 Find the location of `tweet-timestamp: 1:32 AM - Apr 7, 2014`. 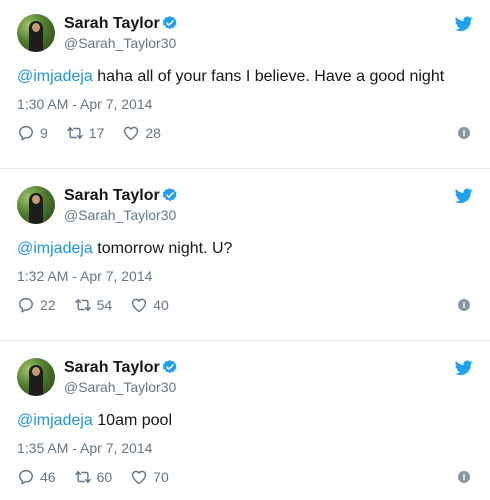

tweet-timestamp: 1:32 AM - Apr 7, 2014 is located at coordinates (84, 276).